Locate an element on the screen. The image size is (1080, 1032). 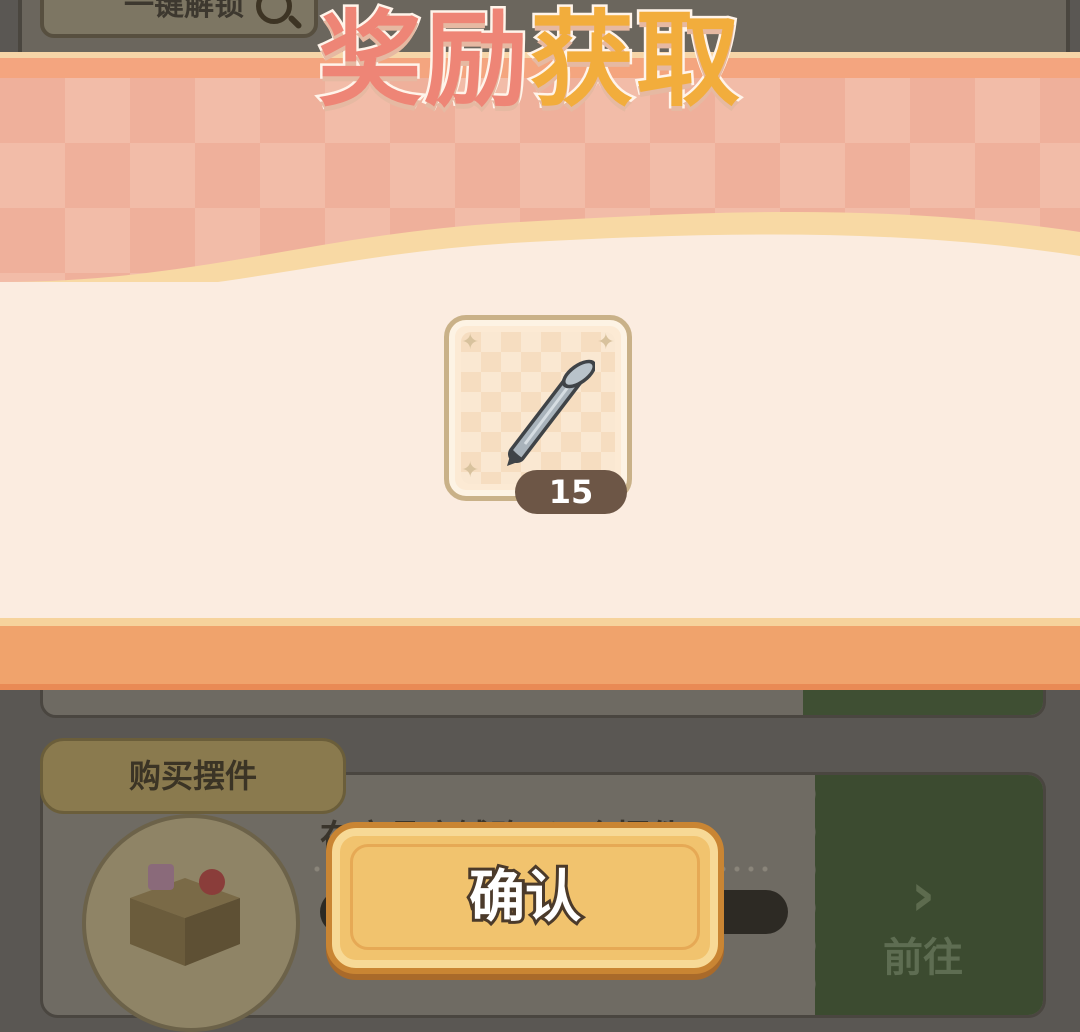
magnifier-icon is located at coordinates (274, 12).